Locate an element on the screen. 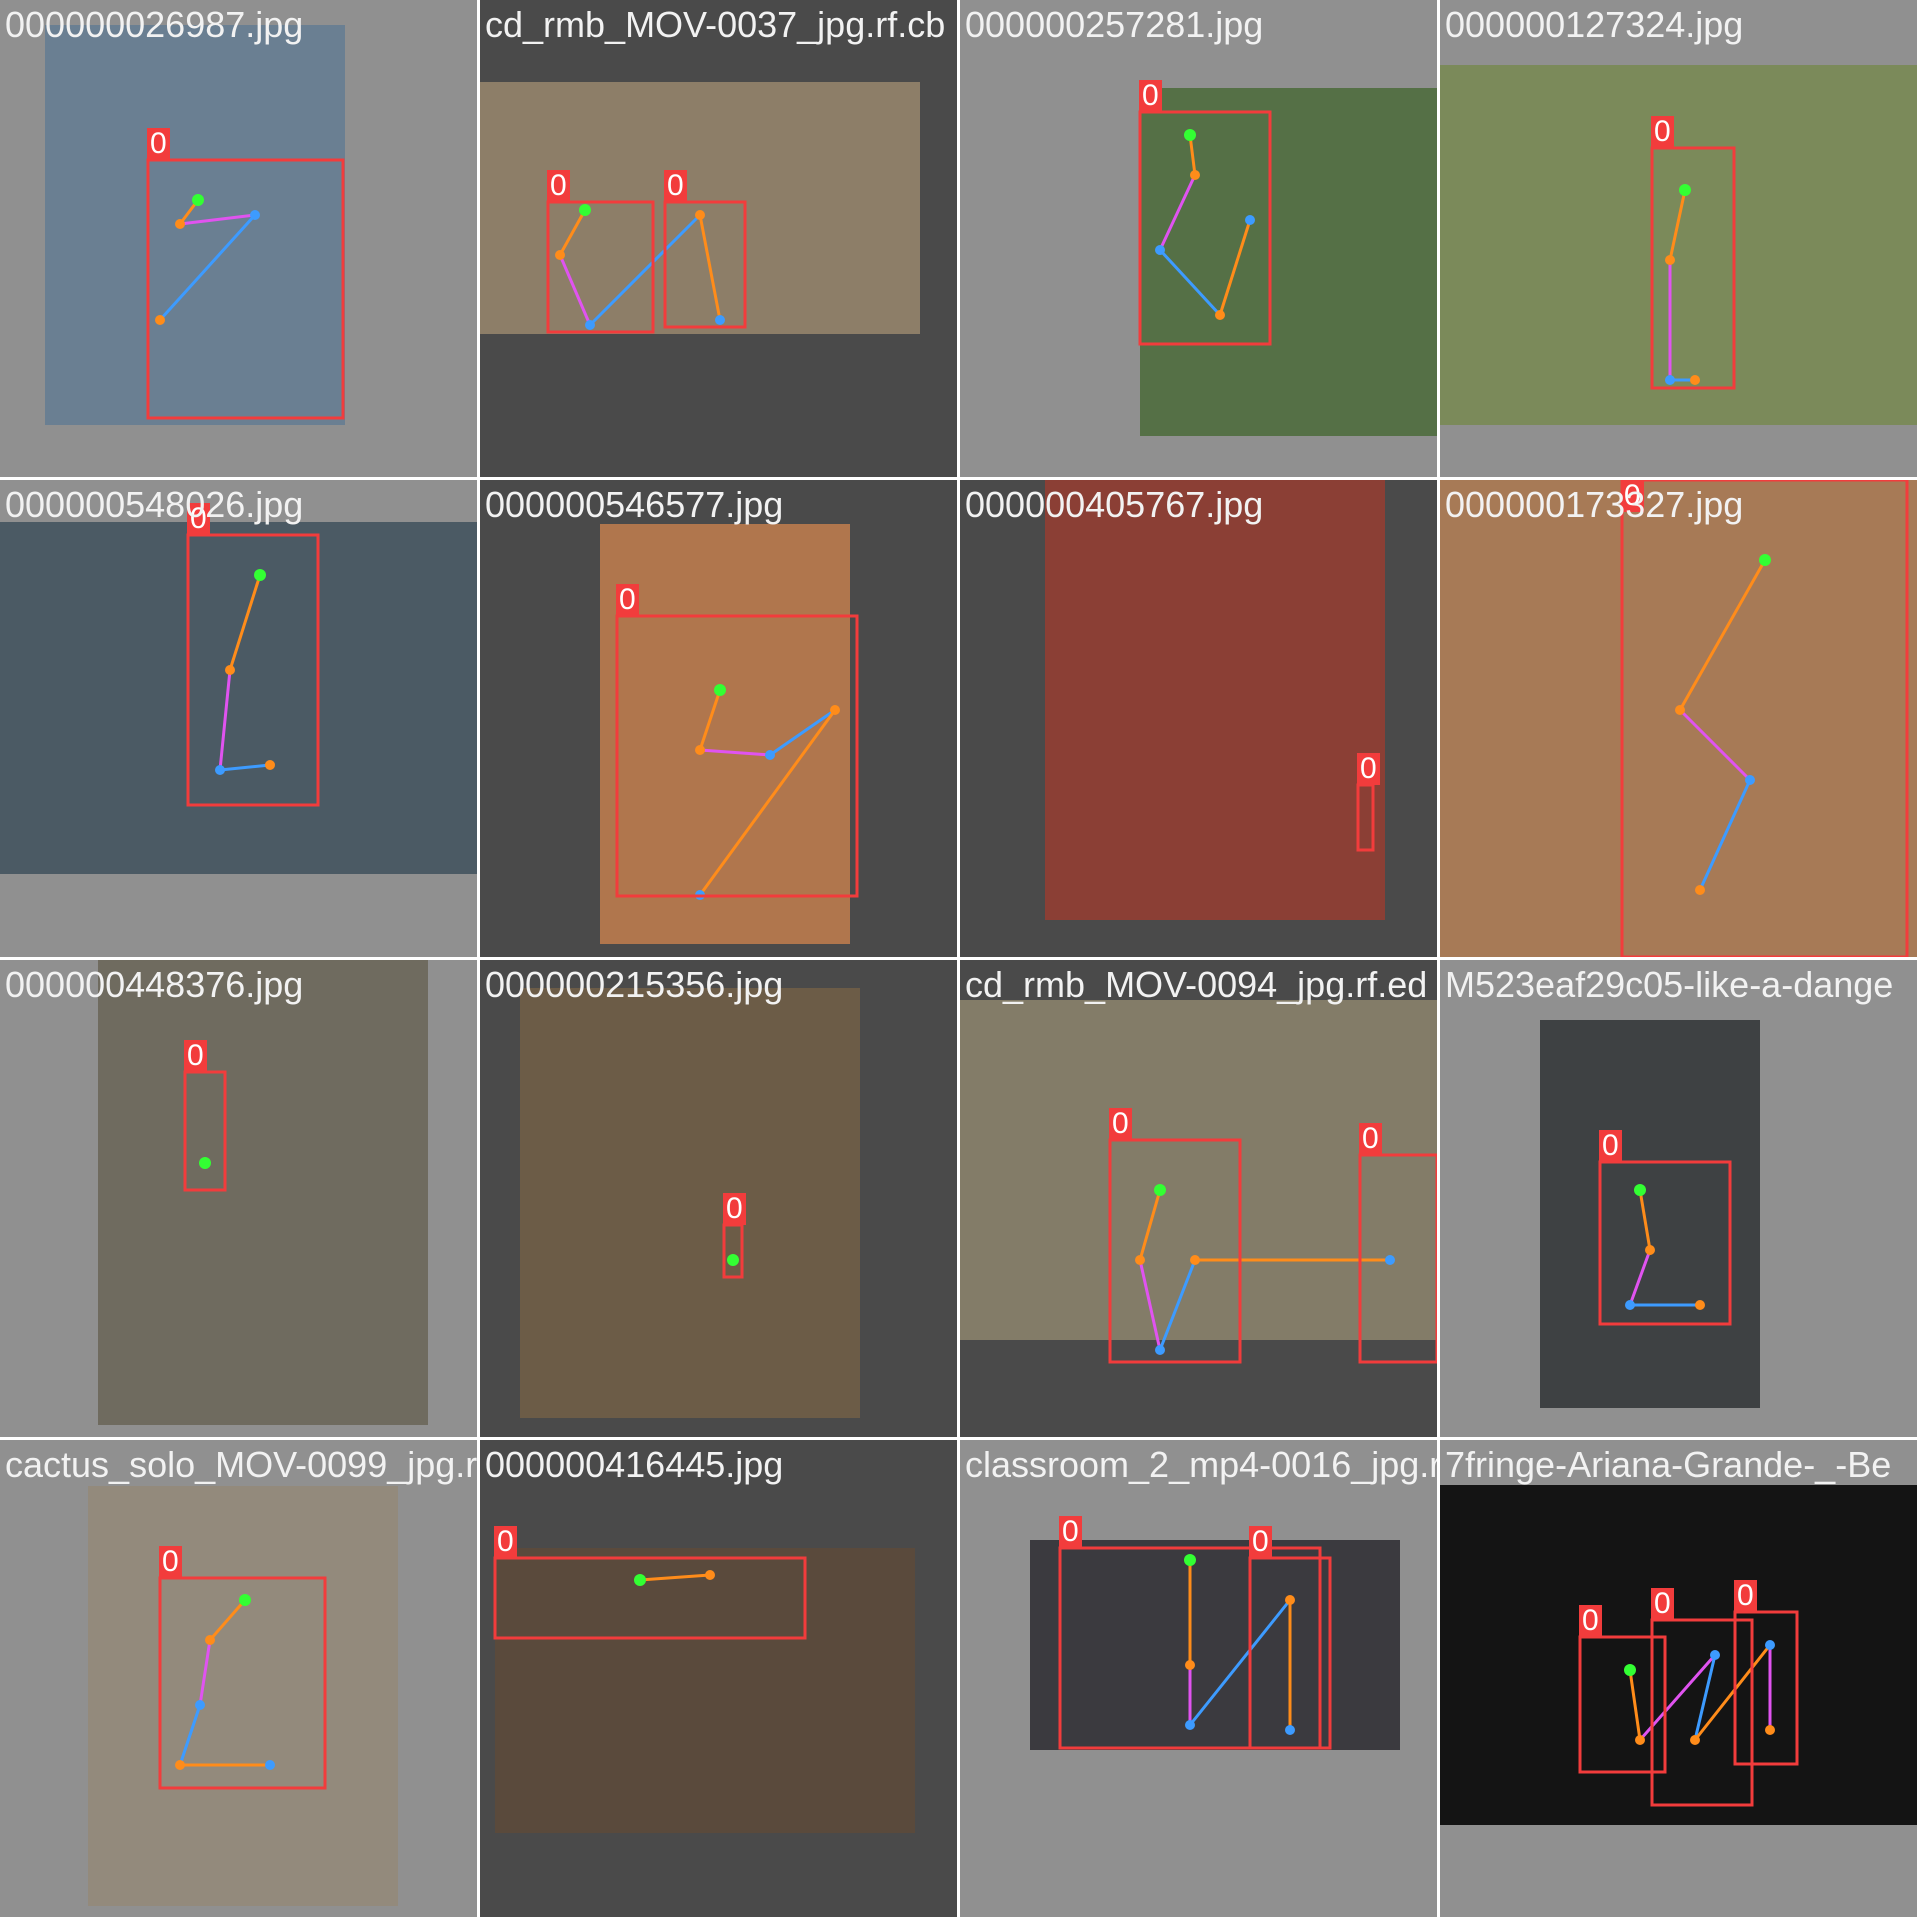 The width and height of the screenshot is (1920, 1920). mosaic-tile: 0 000000173327.jpg is located at coordinates (1678, 718).